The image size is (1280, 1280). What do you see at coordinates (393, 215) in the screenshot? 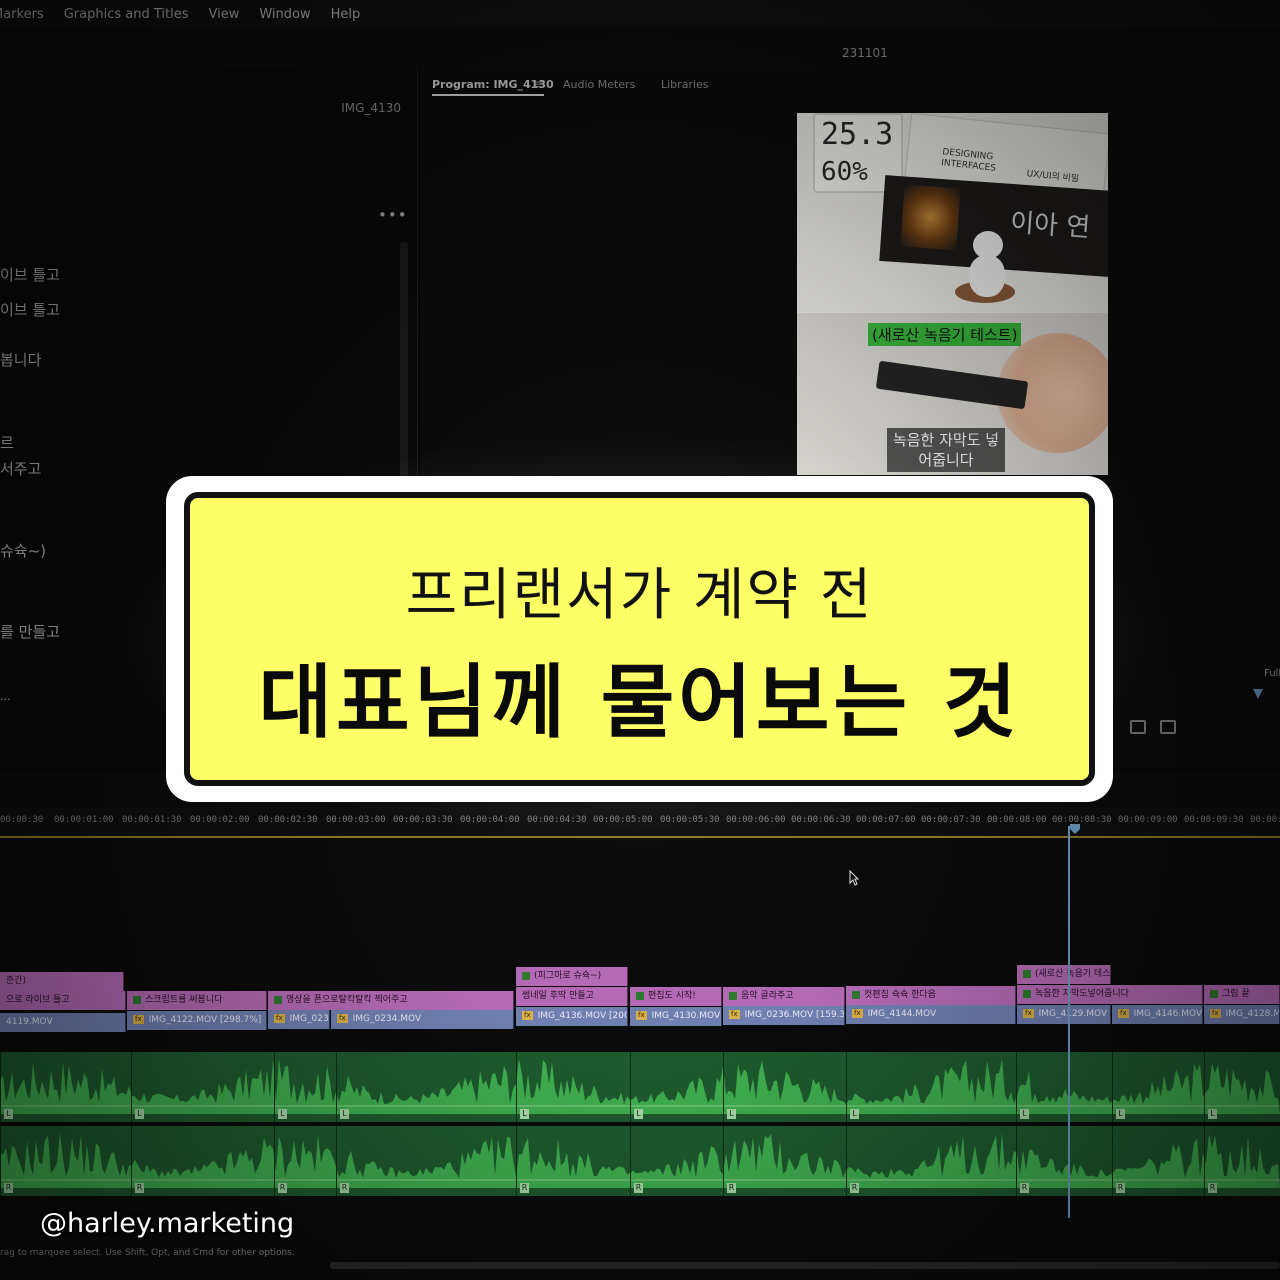
I see `panel-more-icon: •••` at bounding box center [393, 215].